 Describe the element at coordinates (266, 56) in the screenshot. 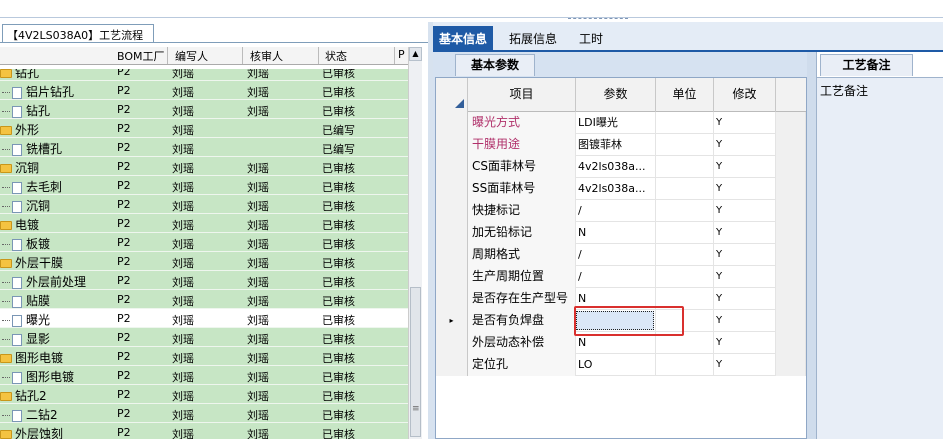

I see `col-reviewer: 核审人` at that location.